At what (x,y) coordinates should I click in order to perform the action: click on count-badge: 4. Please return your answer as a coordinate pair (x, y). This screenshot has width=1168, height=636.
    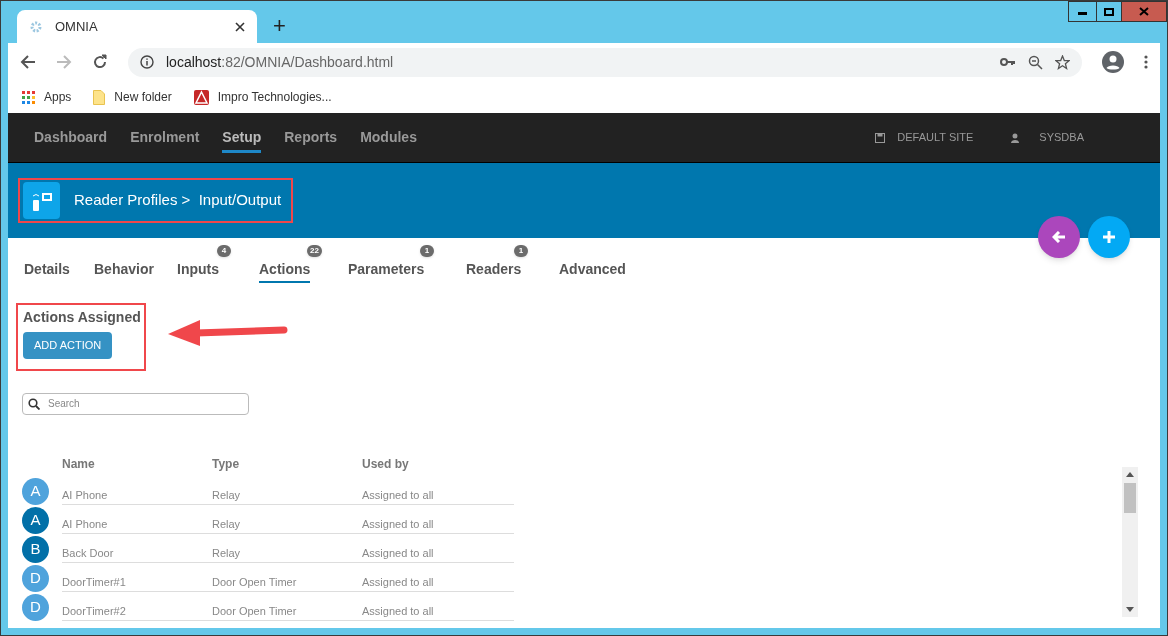
    Looking at the image, I should click on (224, 251).